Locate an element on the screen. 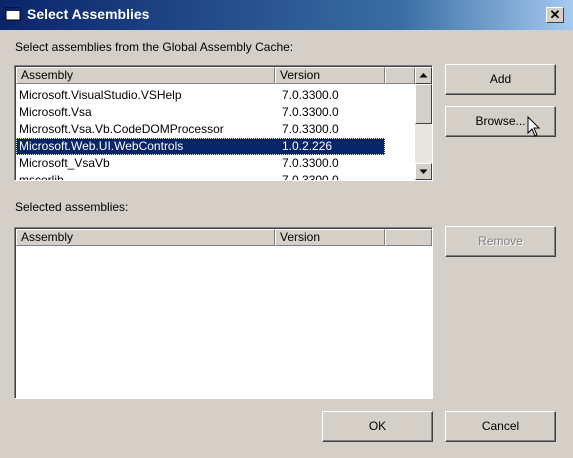 The image size is (573, 458). arrow-up-icon is located at coordinates (423, 75).